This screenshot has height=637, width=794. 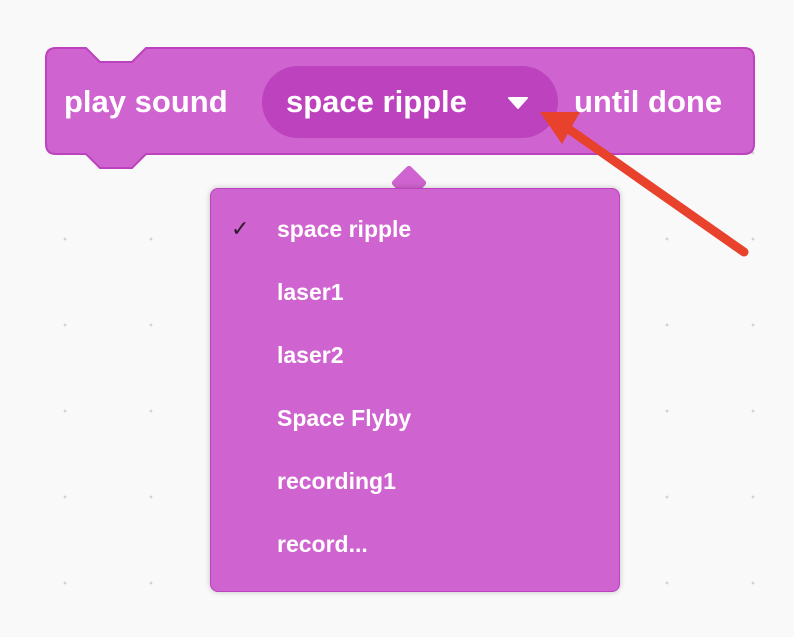 I want to click on menu-item-laser1: laser1, so click(x=415, y=292).